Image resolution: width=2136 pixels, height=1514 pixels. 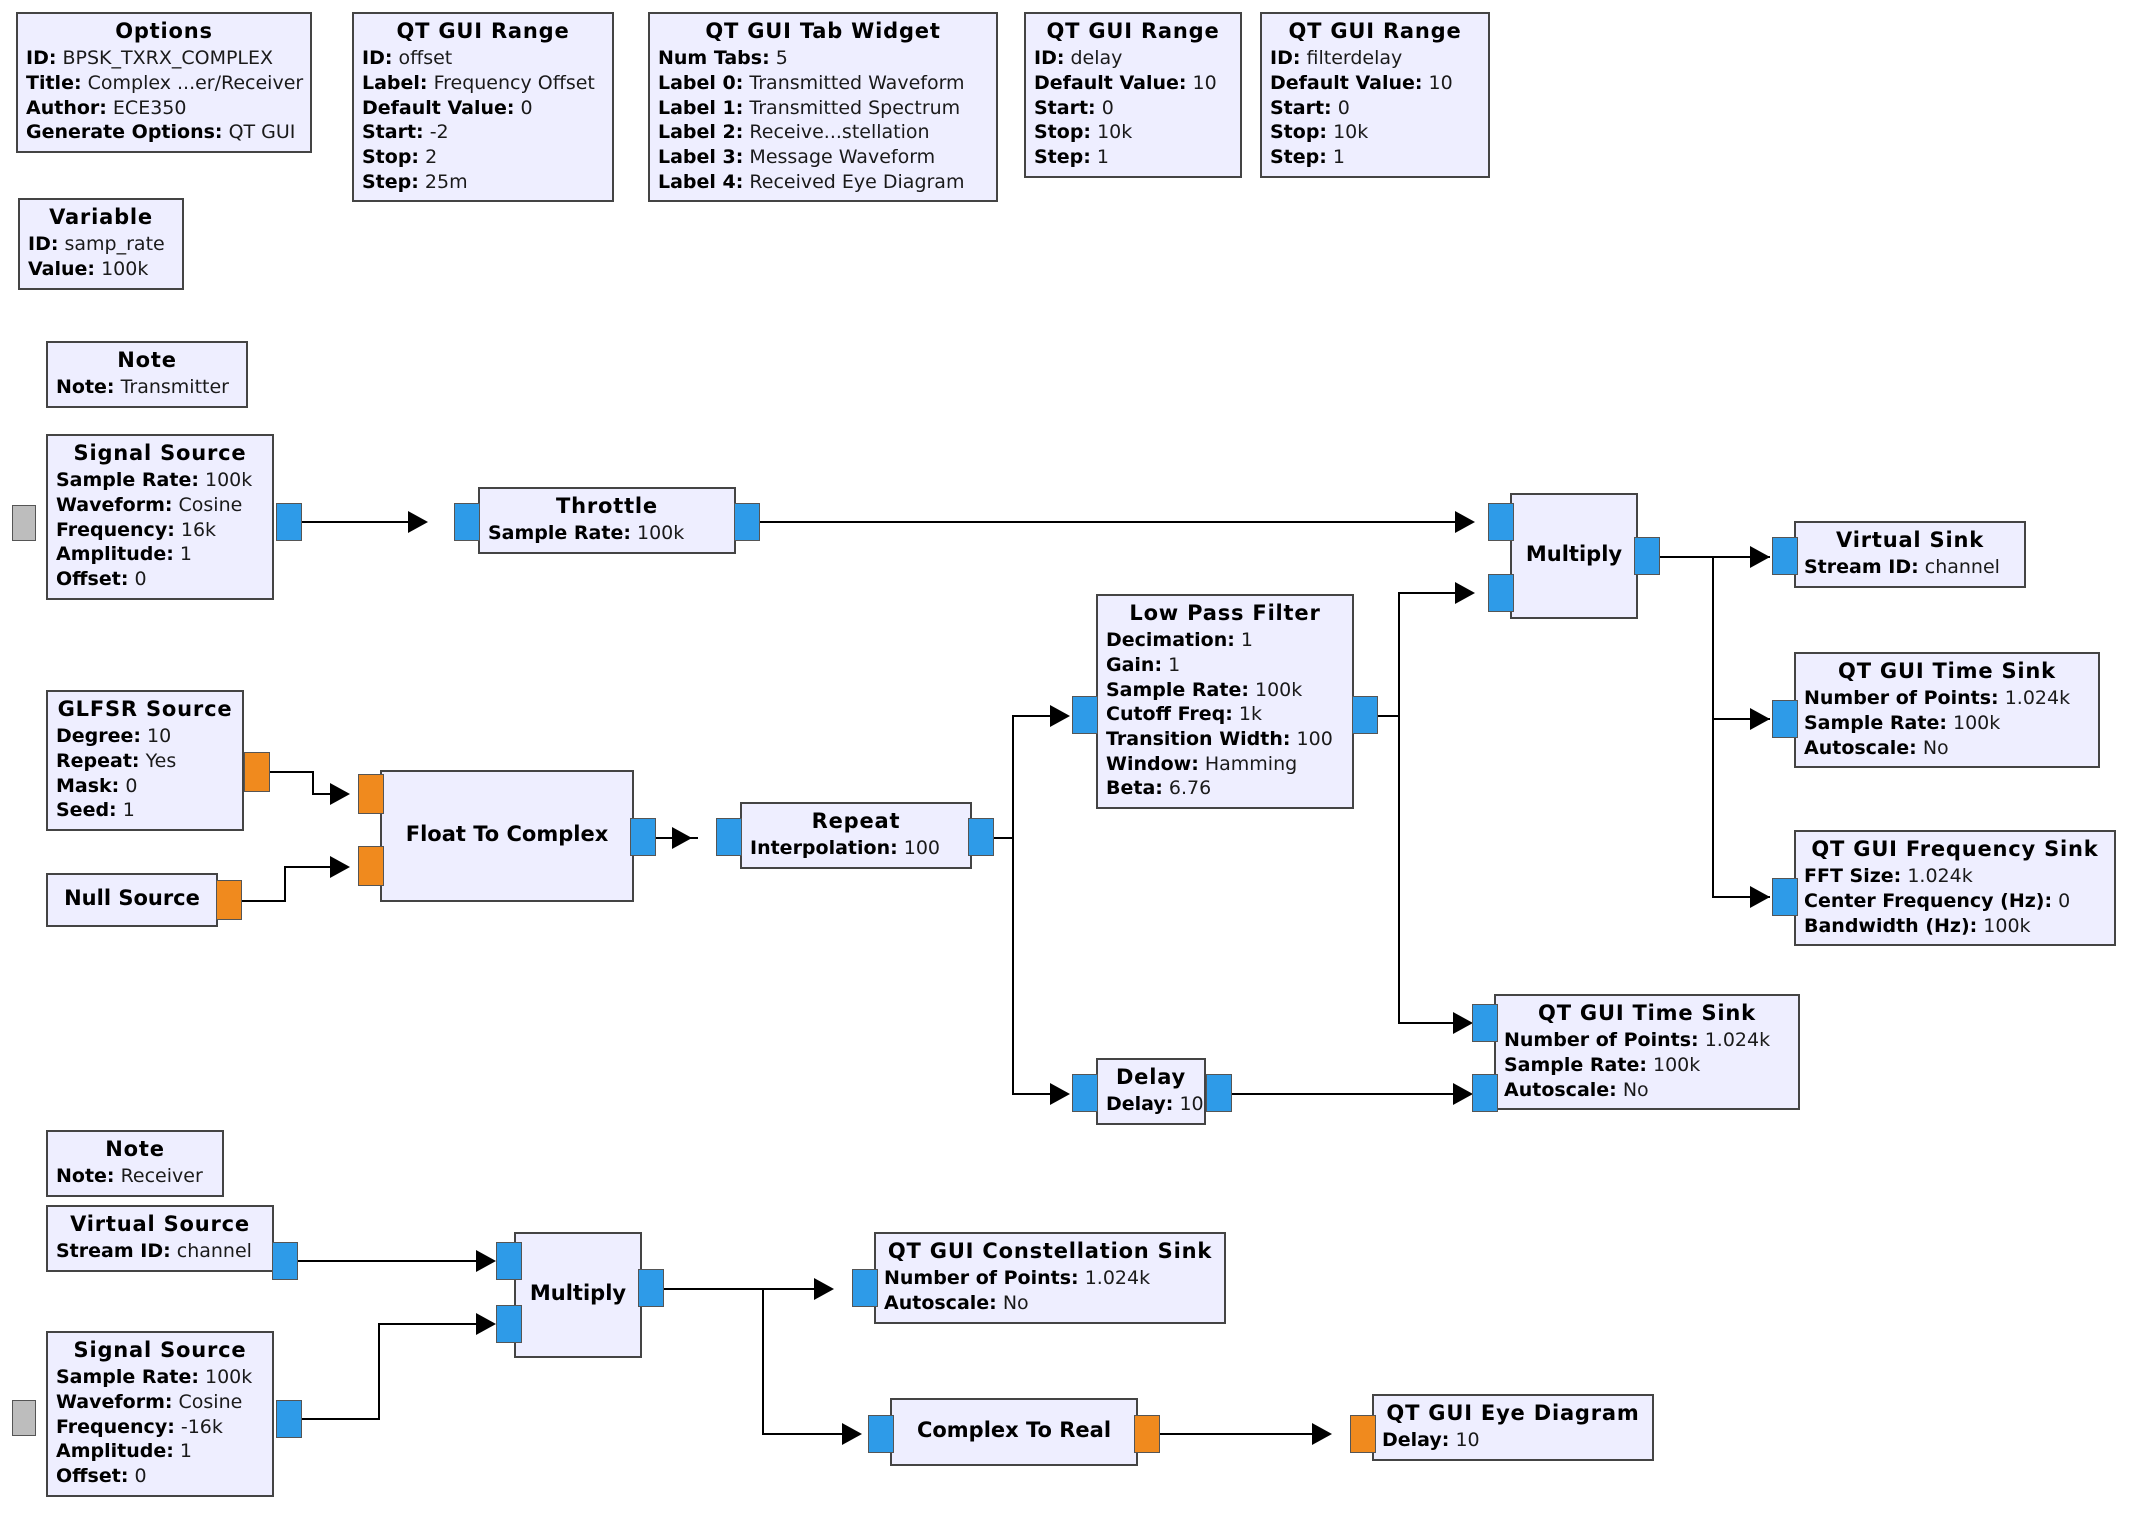 What do you see at coordinates (427, 1324) in the screenshot?
I see `wire-signalsourcerx-multiplyrx` at bounding box center [427, 1324].